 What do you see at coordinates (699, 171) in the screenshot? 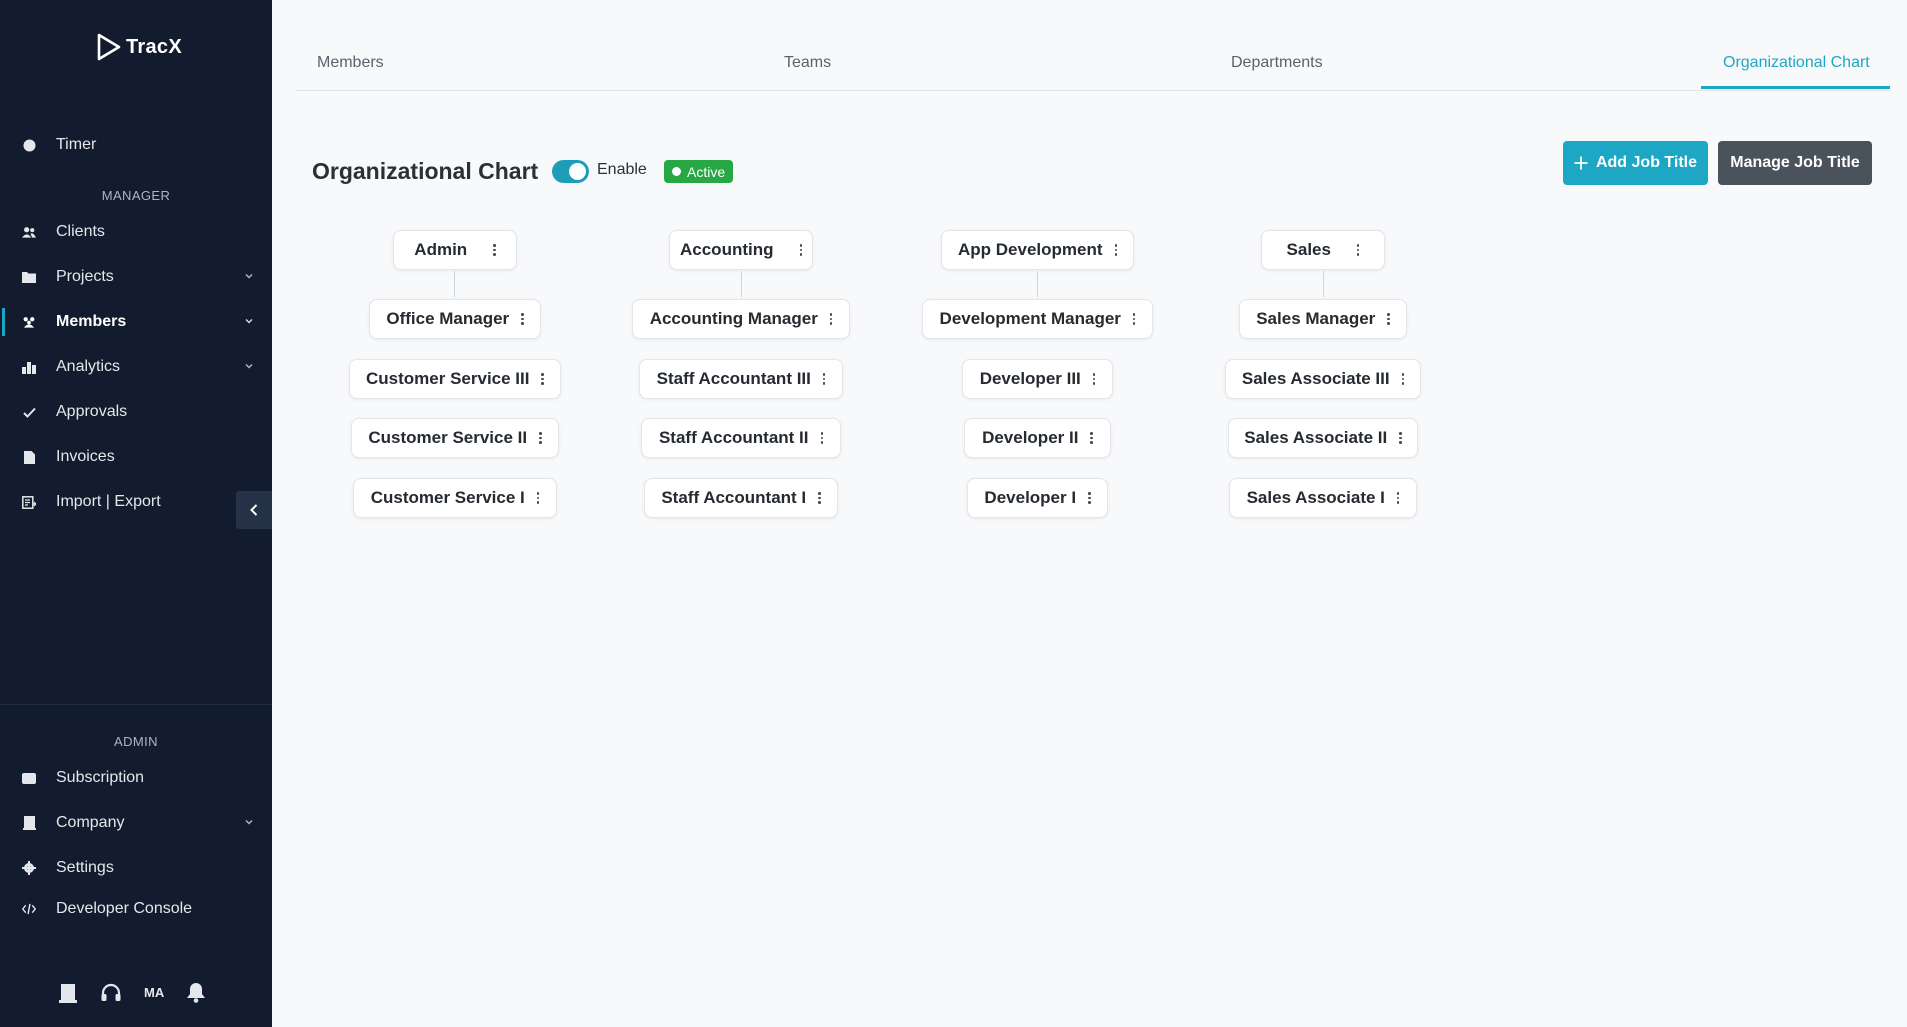
I see `status-badge: Active` at bounding box center [699, 171].